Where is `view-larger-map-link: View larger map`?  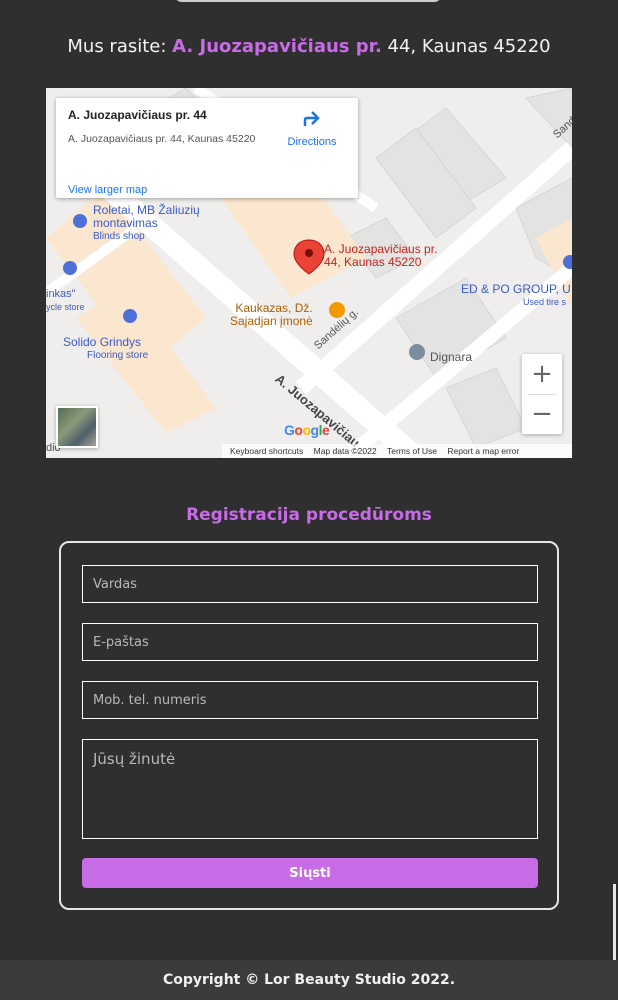
view-larger-map-link: View larger map is located at coordinates (107, 190).